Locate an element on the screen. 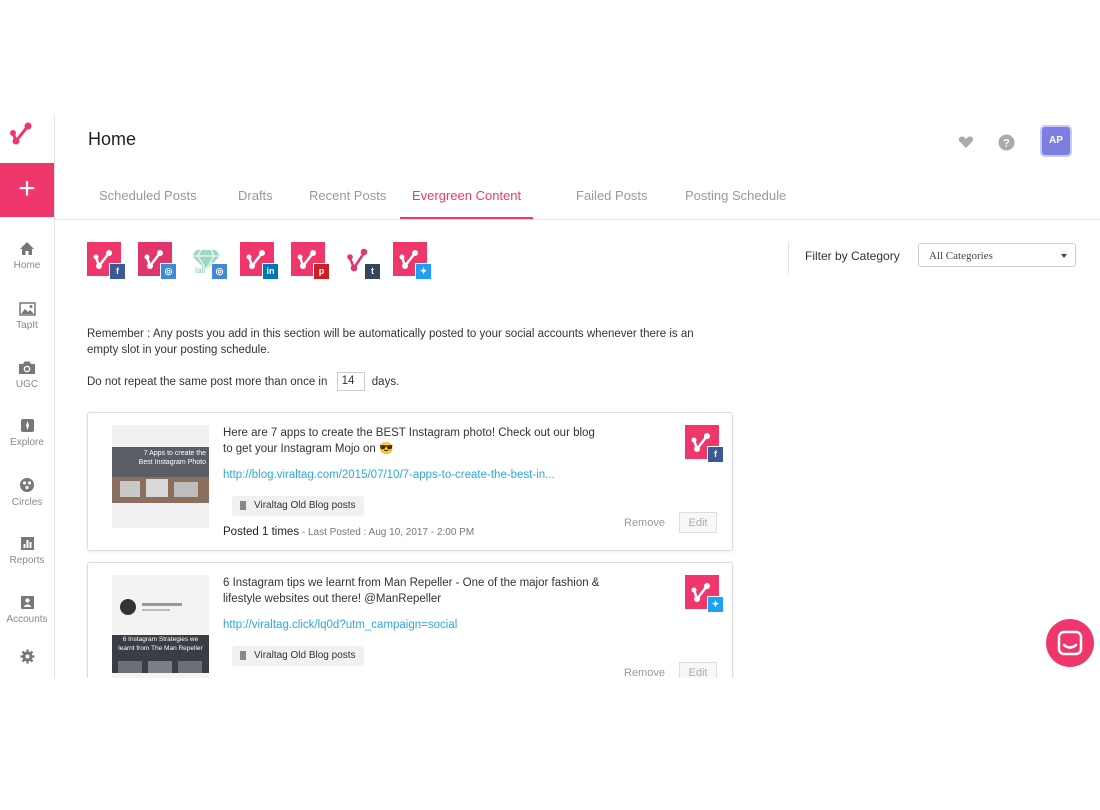 This screenshot has height=810, width=1100. circles-icon is located at coordinates (27, 485).